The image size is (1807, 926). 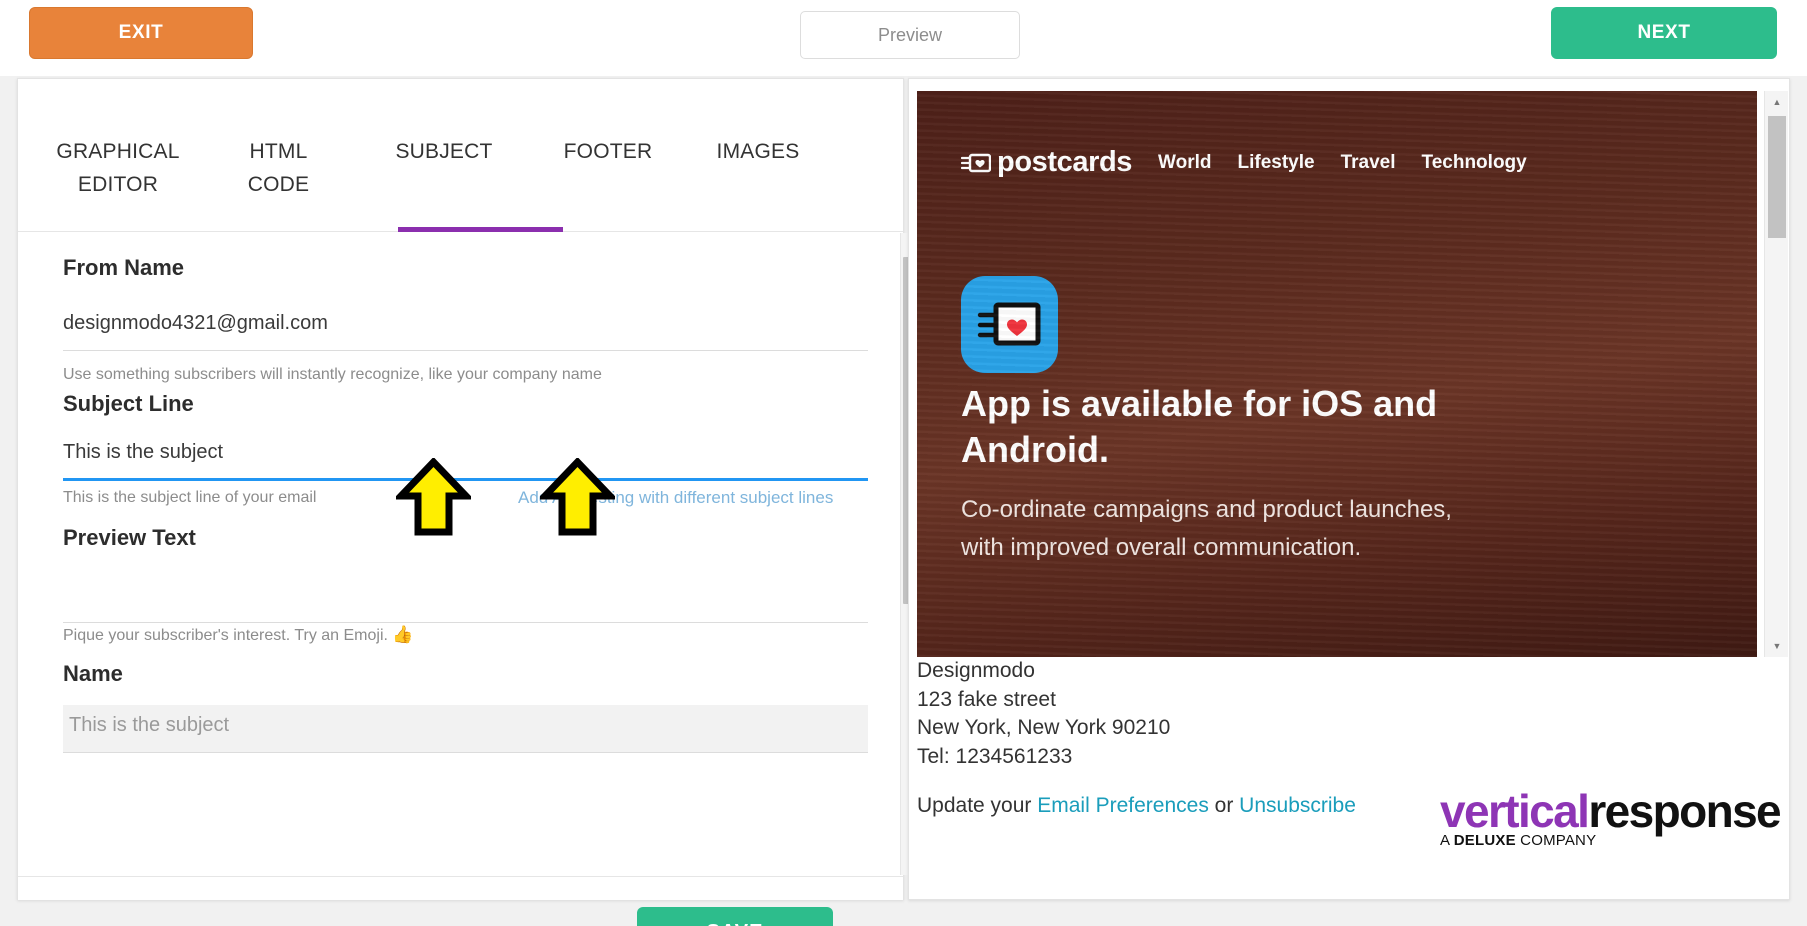 What do you see at coordinates (1297, 805) in the screenshot?
I see `unsubscribe-link: Unsubscribe` at bounding box center [1297, 805].